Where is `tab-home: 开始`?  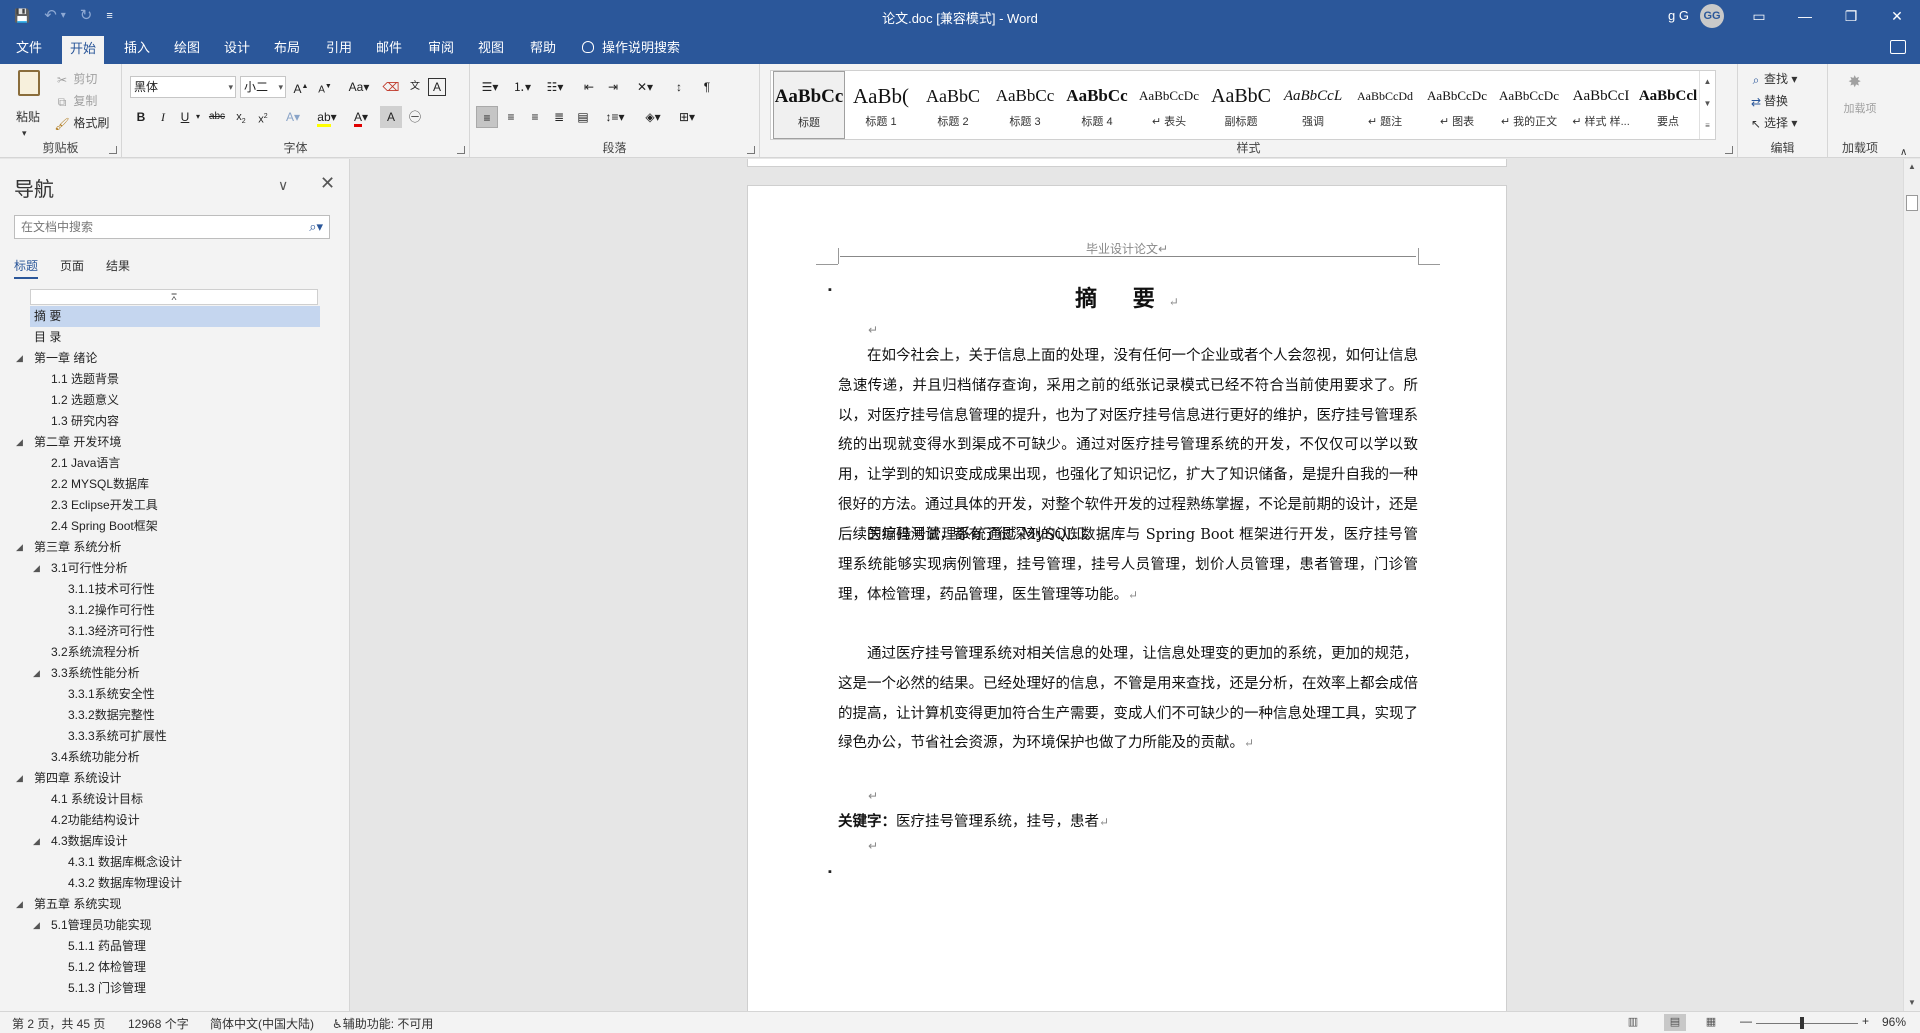
tab-home: 开始 is located at coordinates (83, 50).